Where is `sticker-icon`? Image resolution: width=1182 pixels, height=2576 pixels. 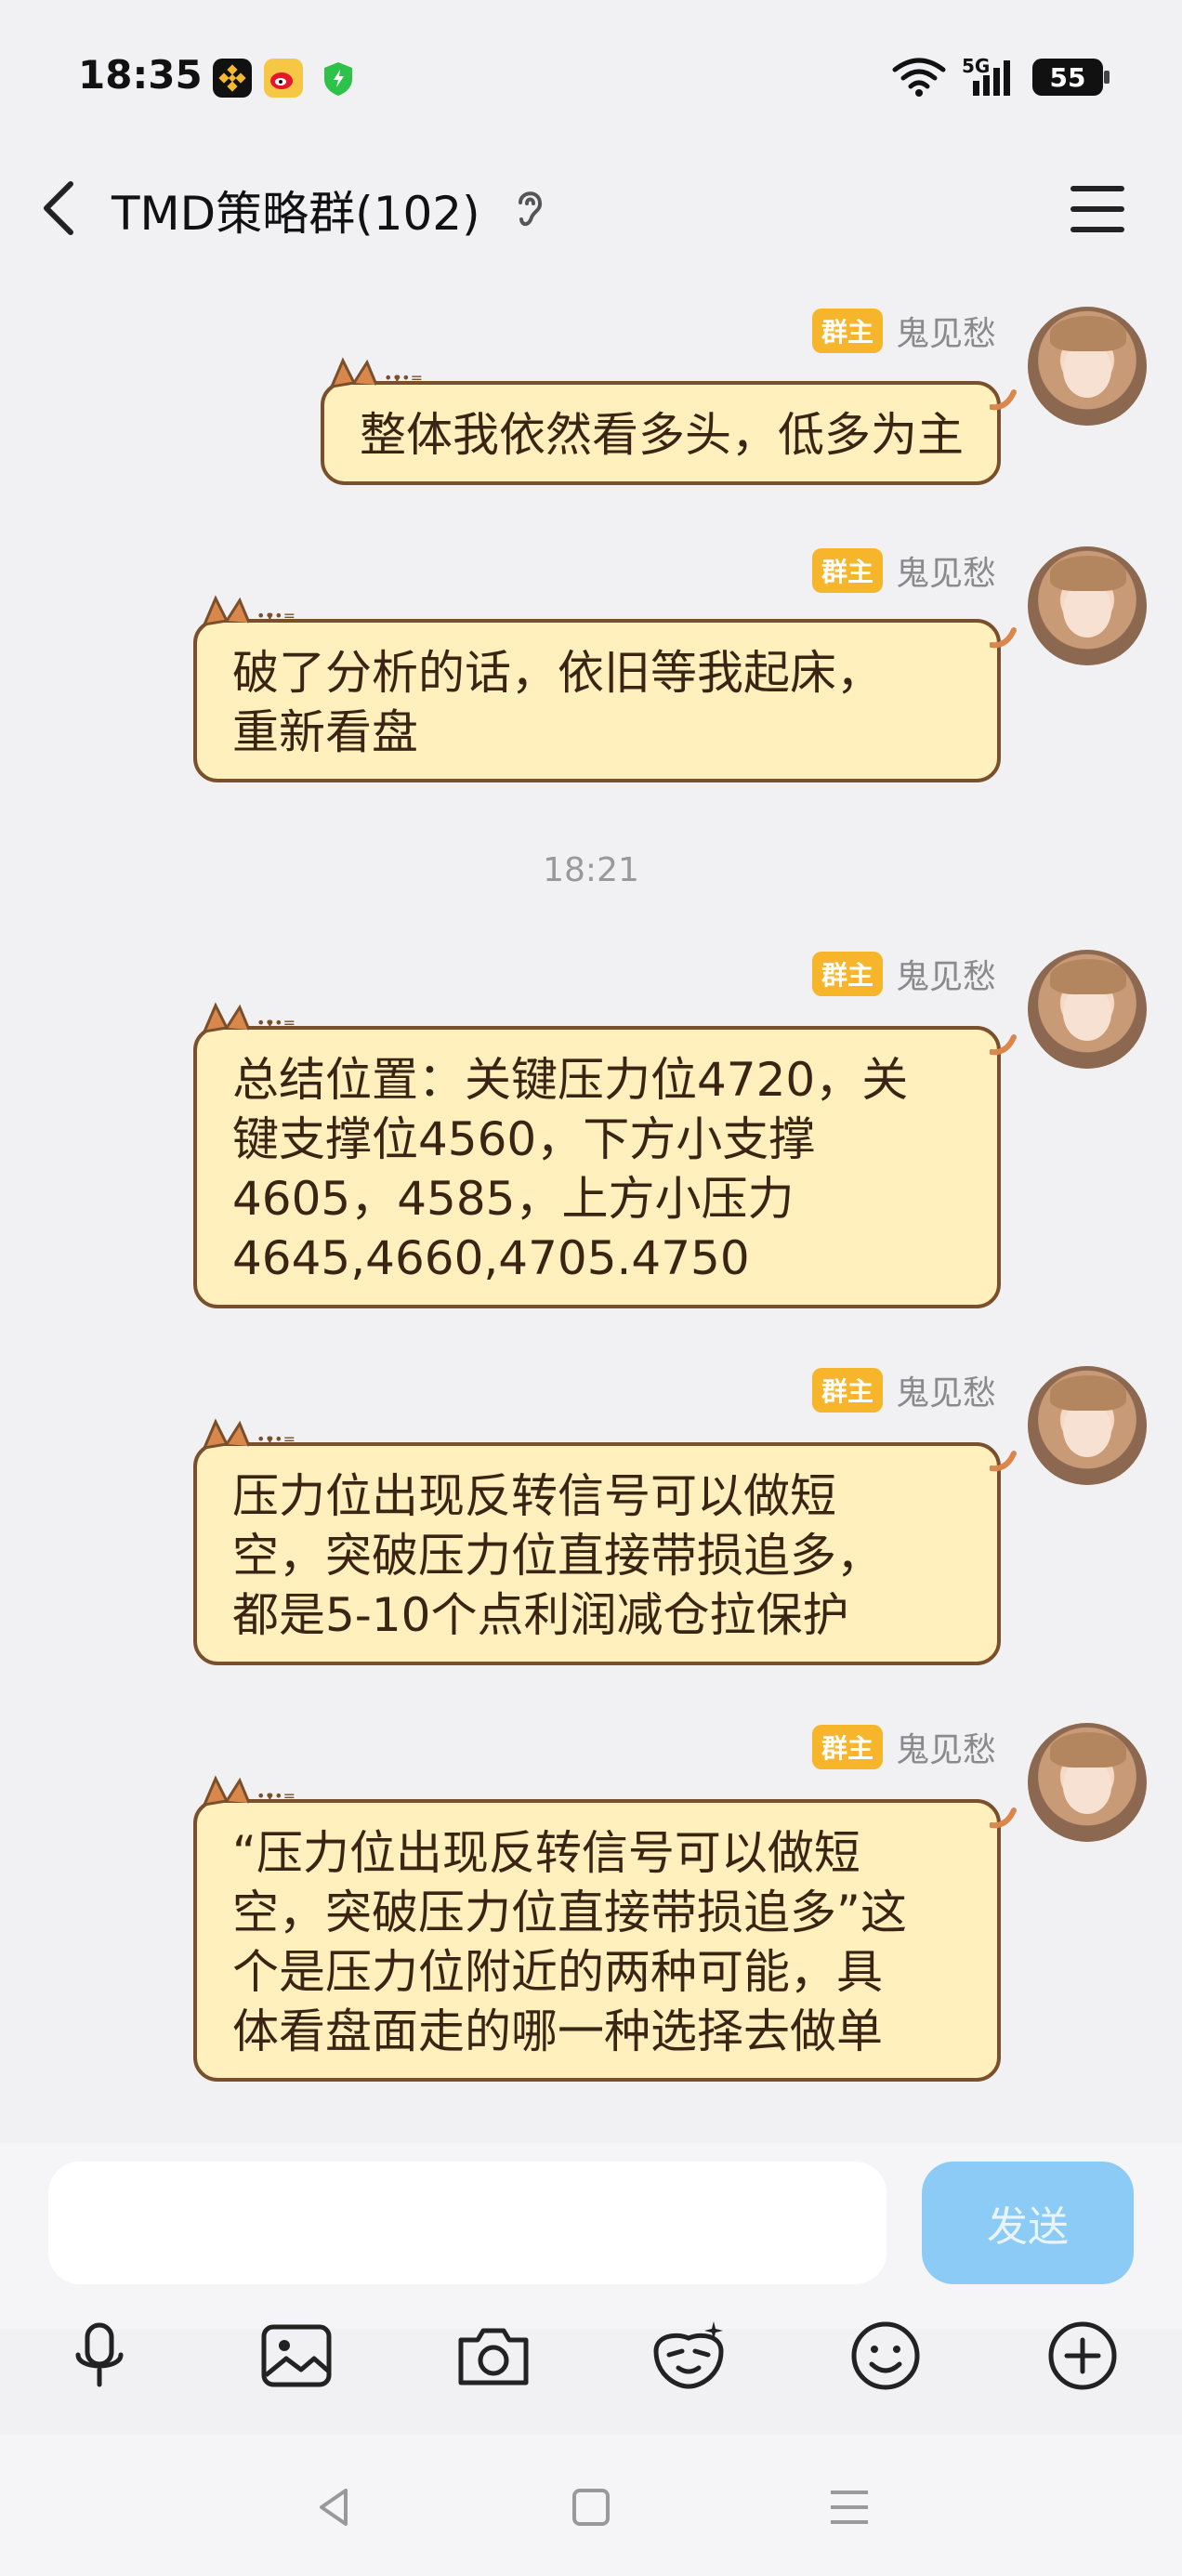 sticker-icon is located at coordinates (688, 2356).